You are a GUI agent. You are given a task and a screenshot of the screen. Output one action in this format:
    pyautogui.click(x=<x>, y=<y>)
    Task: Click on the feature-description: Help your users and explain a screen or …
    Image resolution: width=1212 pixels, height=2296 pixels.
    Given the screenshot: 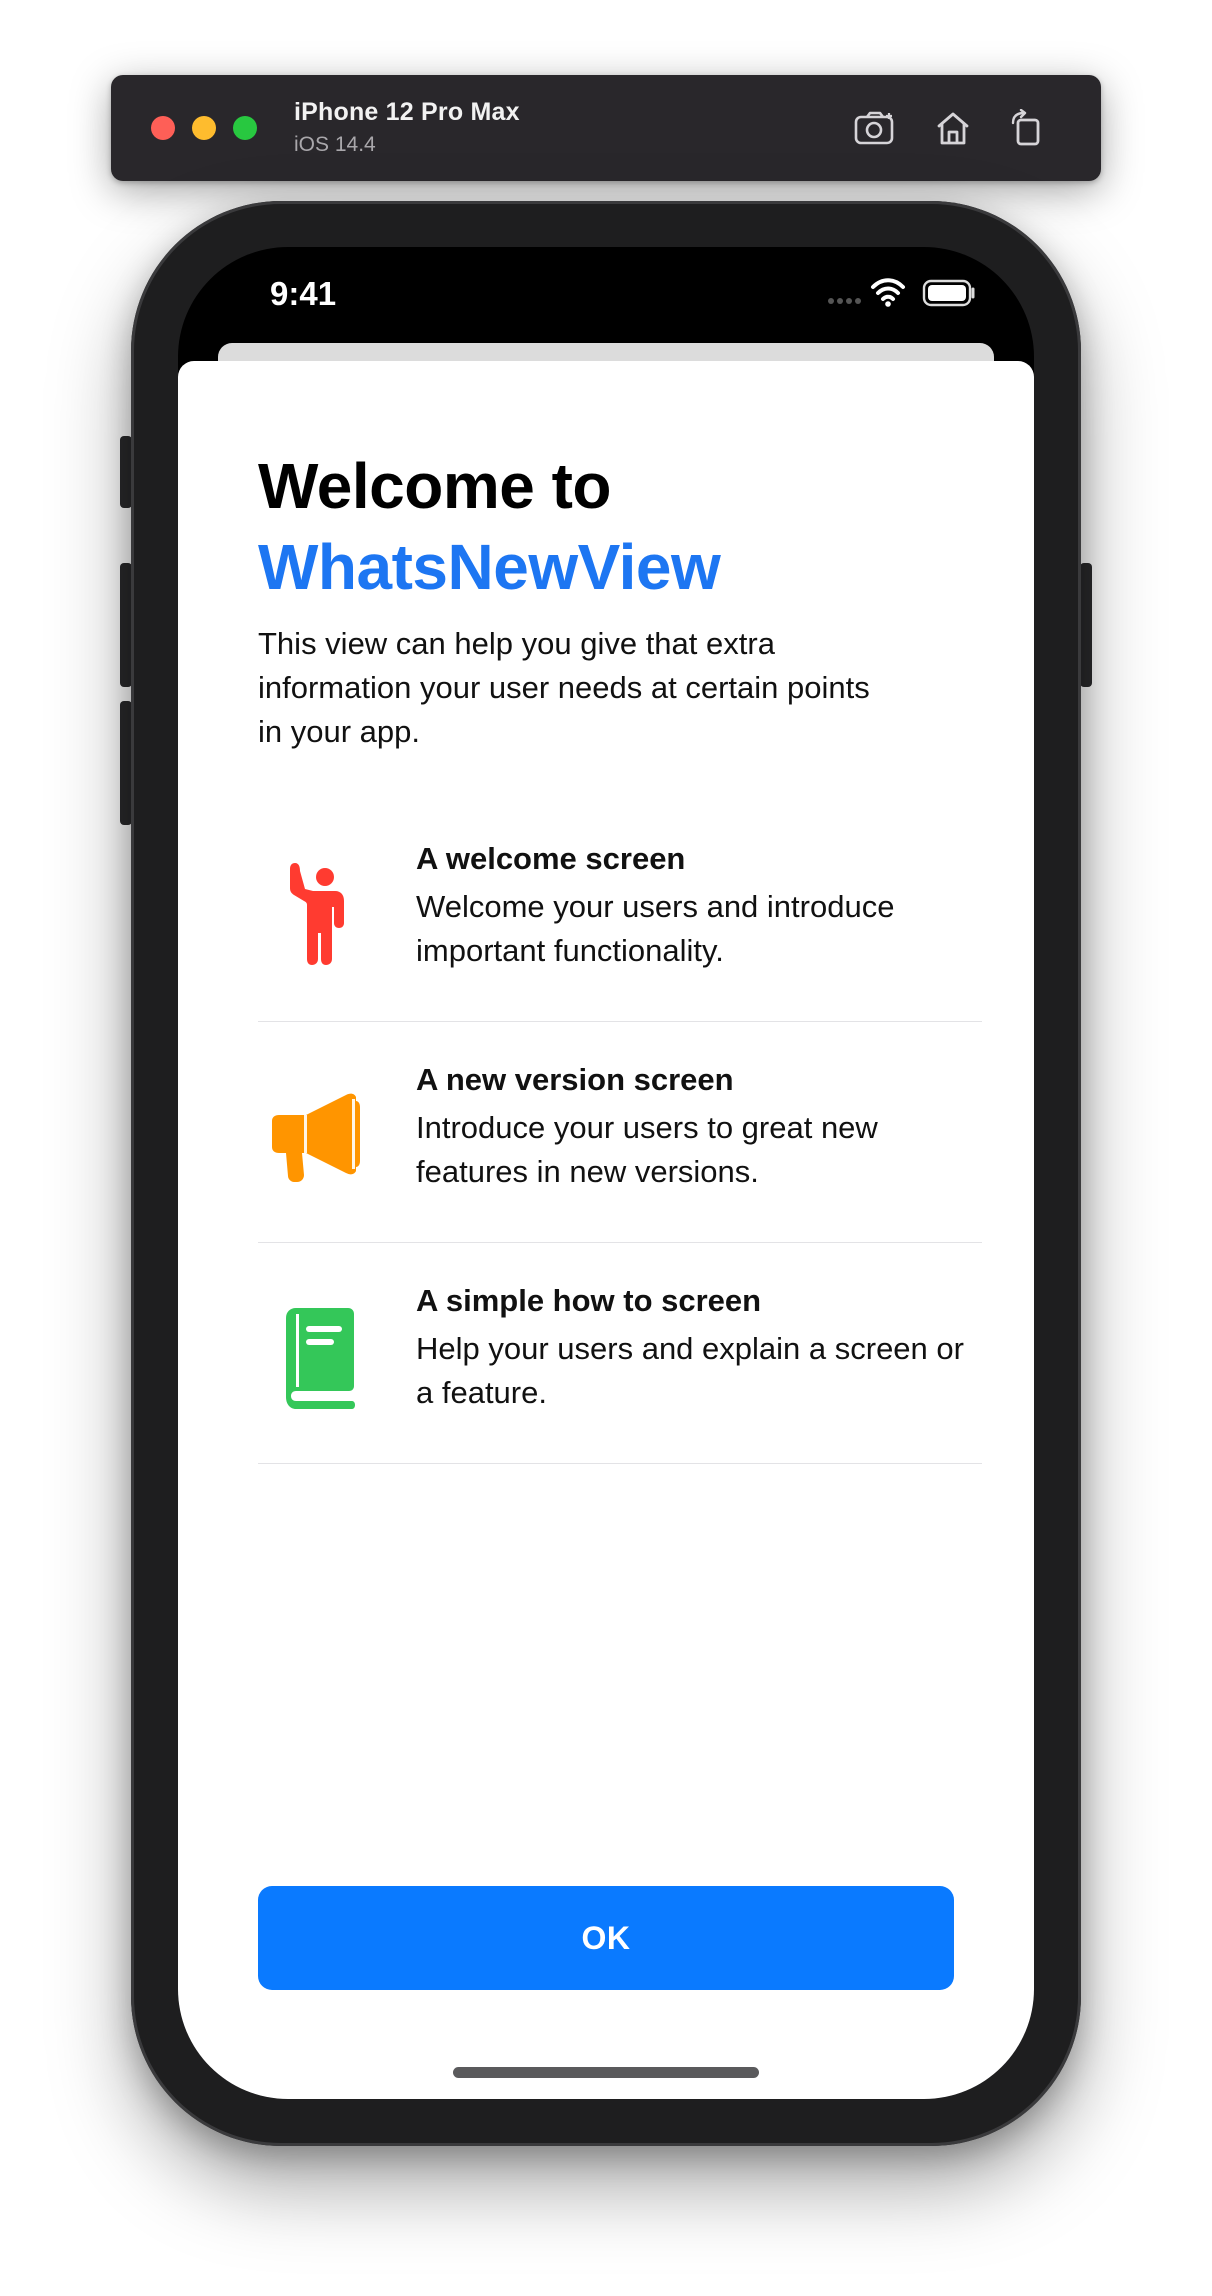 What is the action you would take?
    pyautogui.click(x=690, y=1370)
    